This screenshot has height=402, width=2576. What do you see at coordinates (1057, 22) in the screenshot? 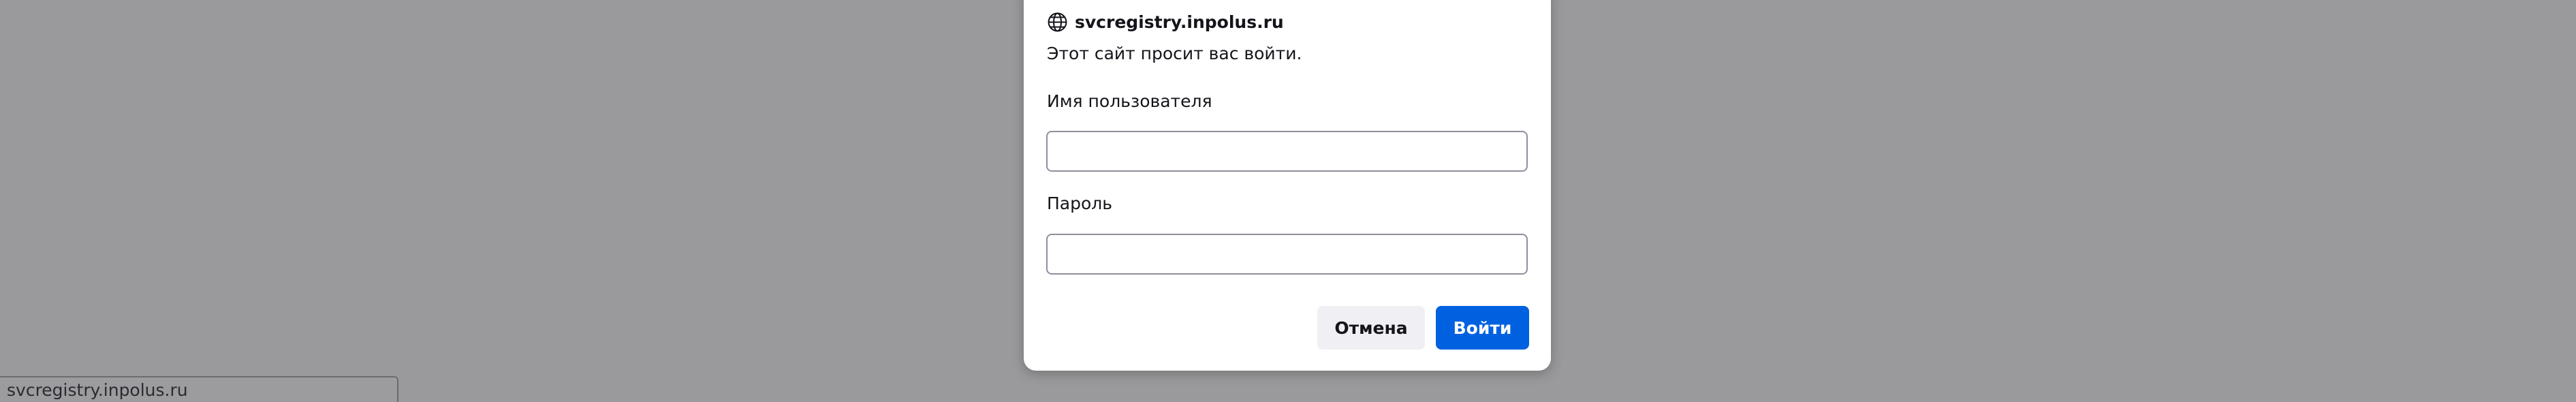
I see `globe-icon` at bounding box center [1057, 22].